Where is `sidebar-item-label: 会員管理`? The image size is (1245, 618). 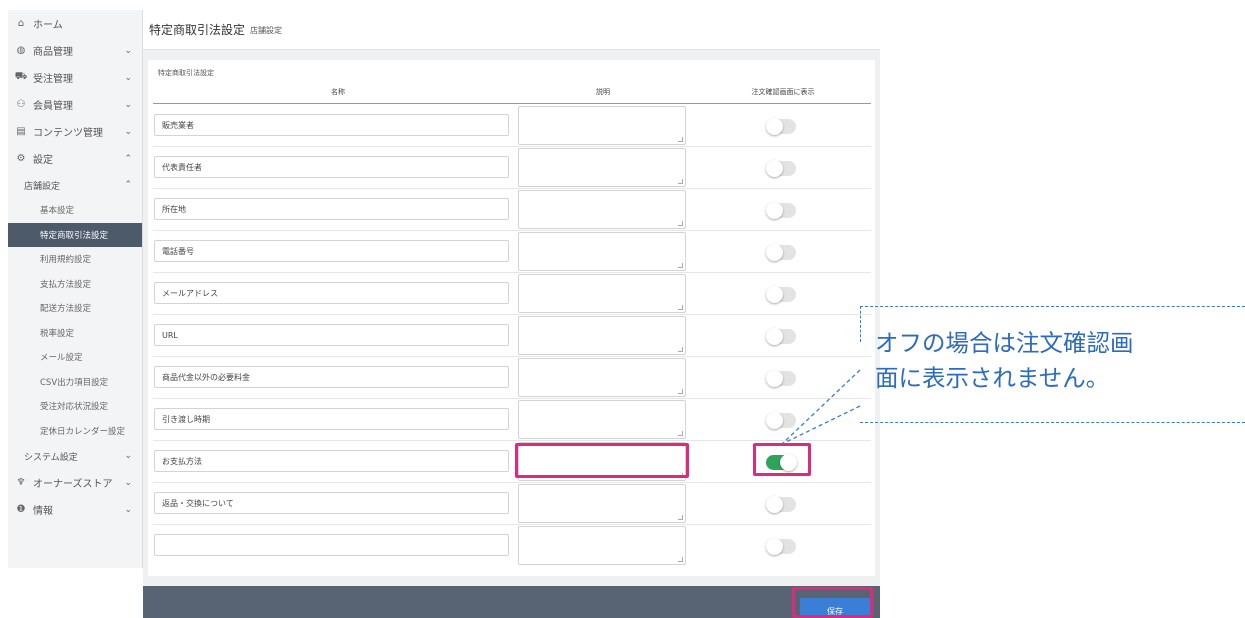
sidebar-item-label: 会員管理 is located at coordinates (53, 106).